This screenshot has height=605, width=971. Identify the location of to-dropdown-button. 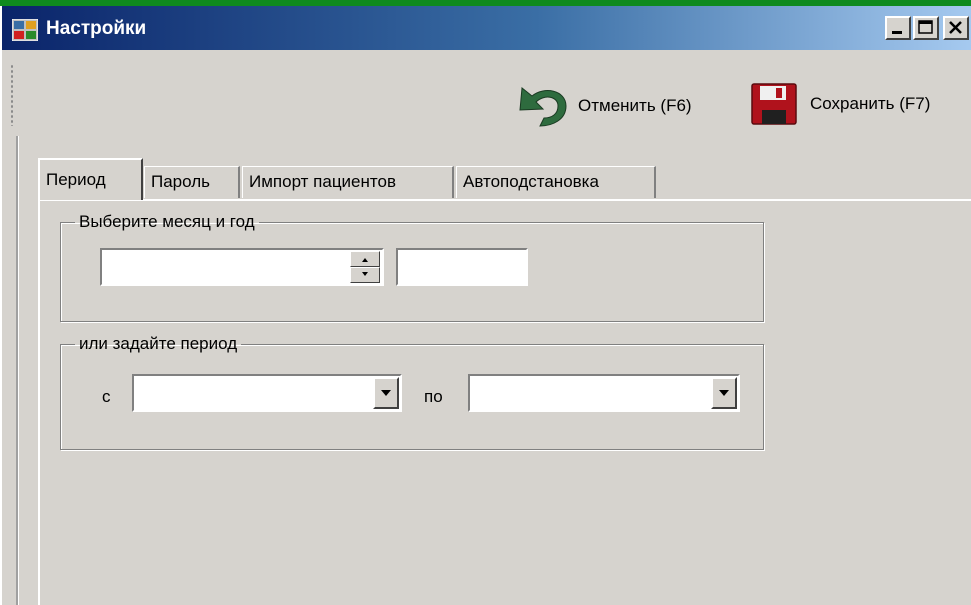
(724, 393).